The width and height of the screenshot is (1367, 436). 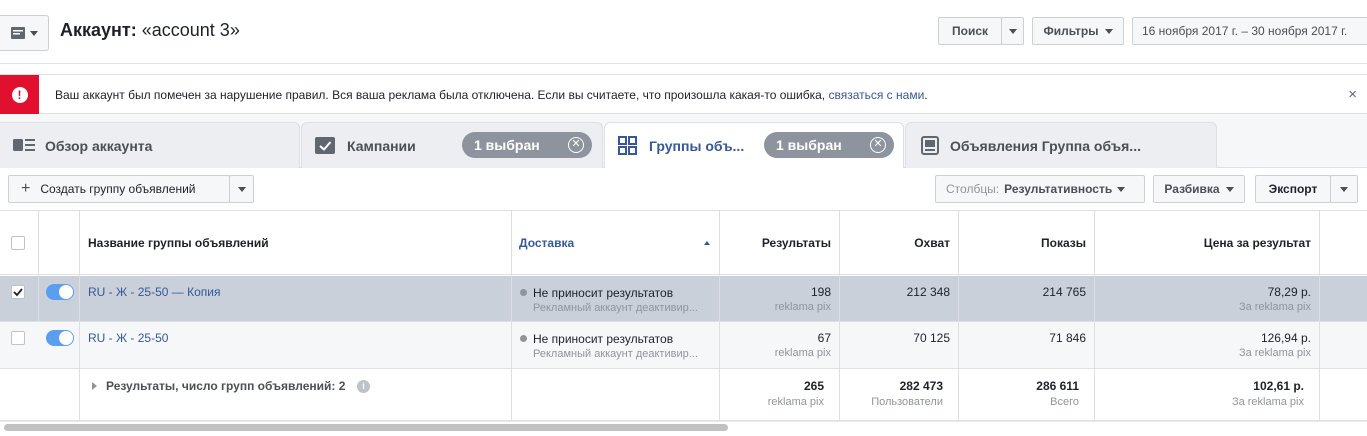 What do you see at coordinates (930, 145) in the screenshot?
I see `ads-icon` at bounding box center [930, 145].